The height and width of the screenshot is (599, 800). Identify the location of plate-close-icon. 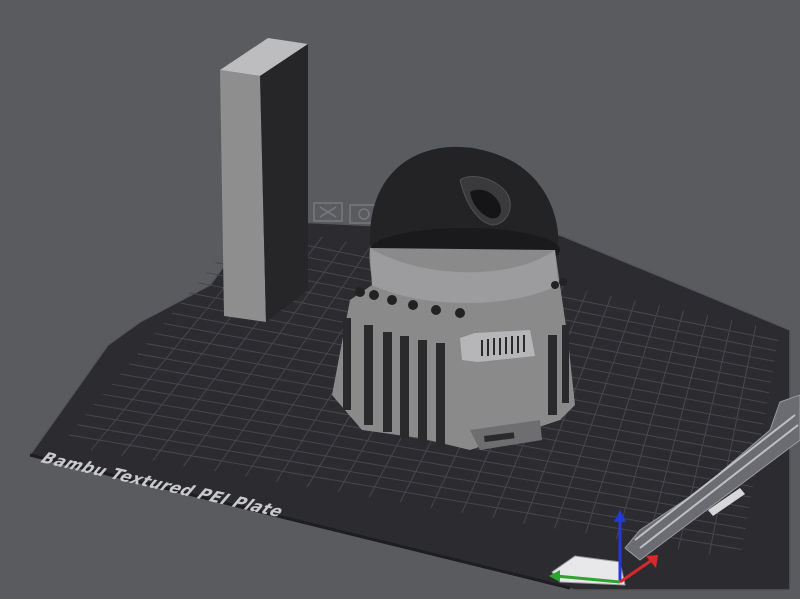
(328, 212).